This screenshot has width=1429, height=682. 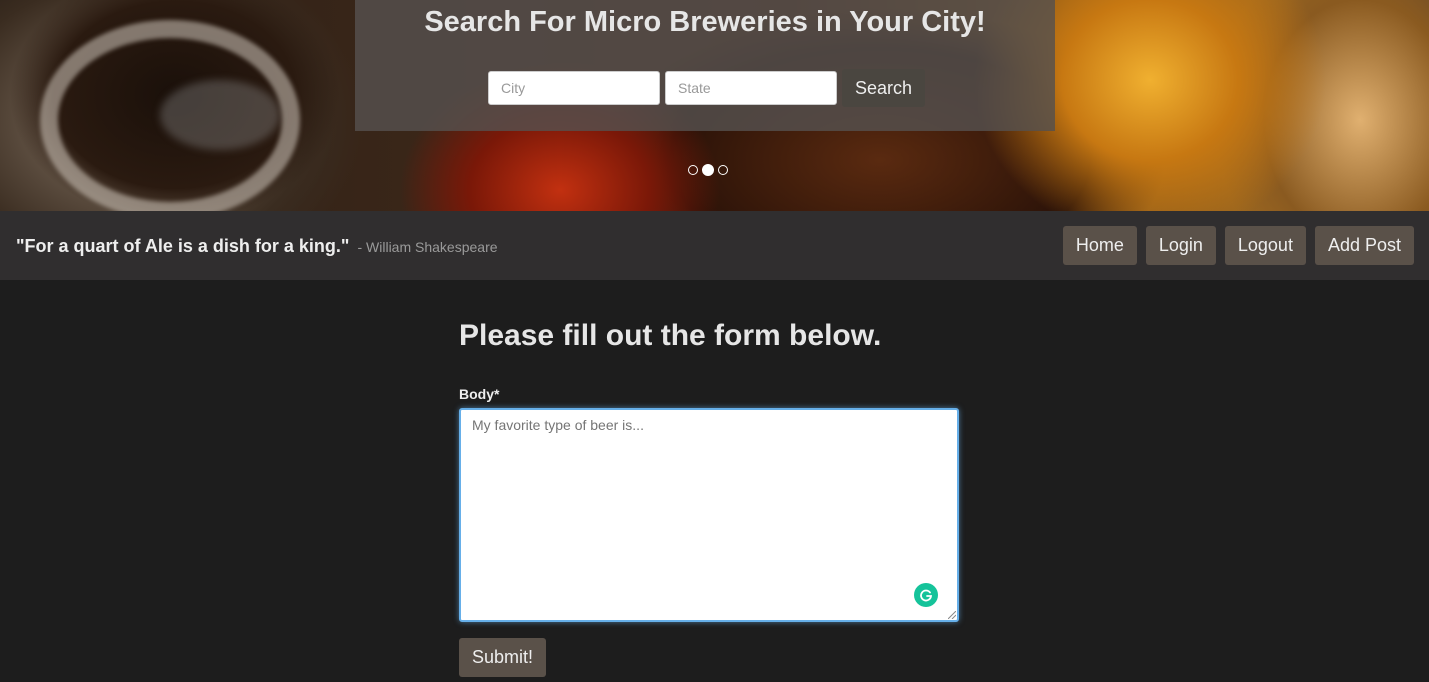 I want to click on search-button: Search, so click(x=884, y=88).